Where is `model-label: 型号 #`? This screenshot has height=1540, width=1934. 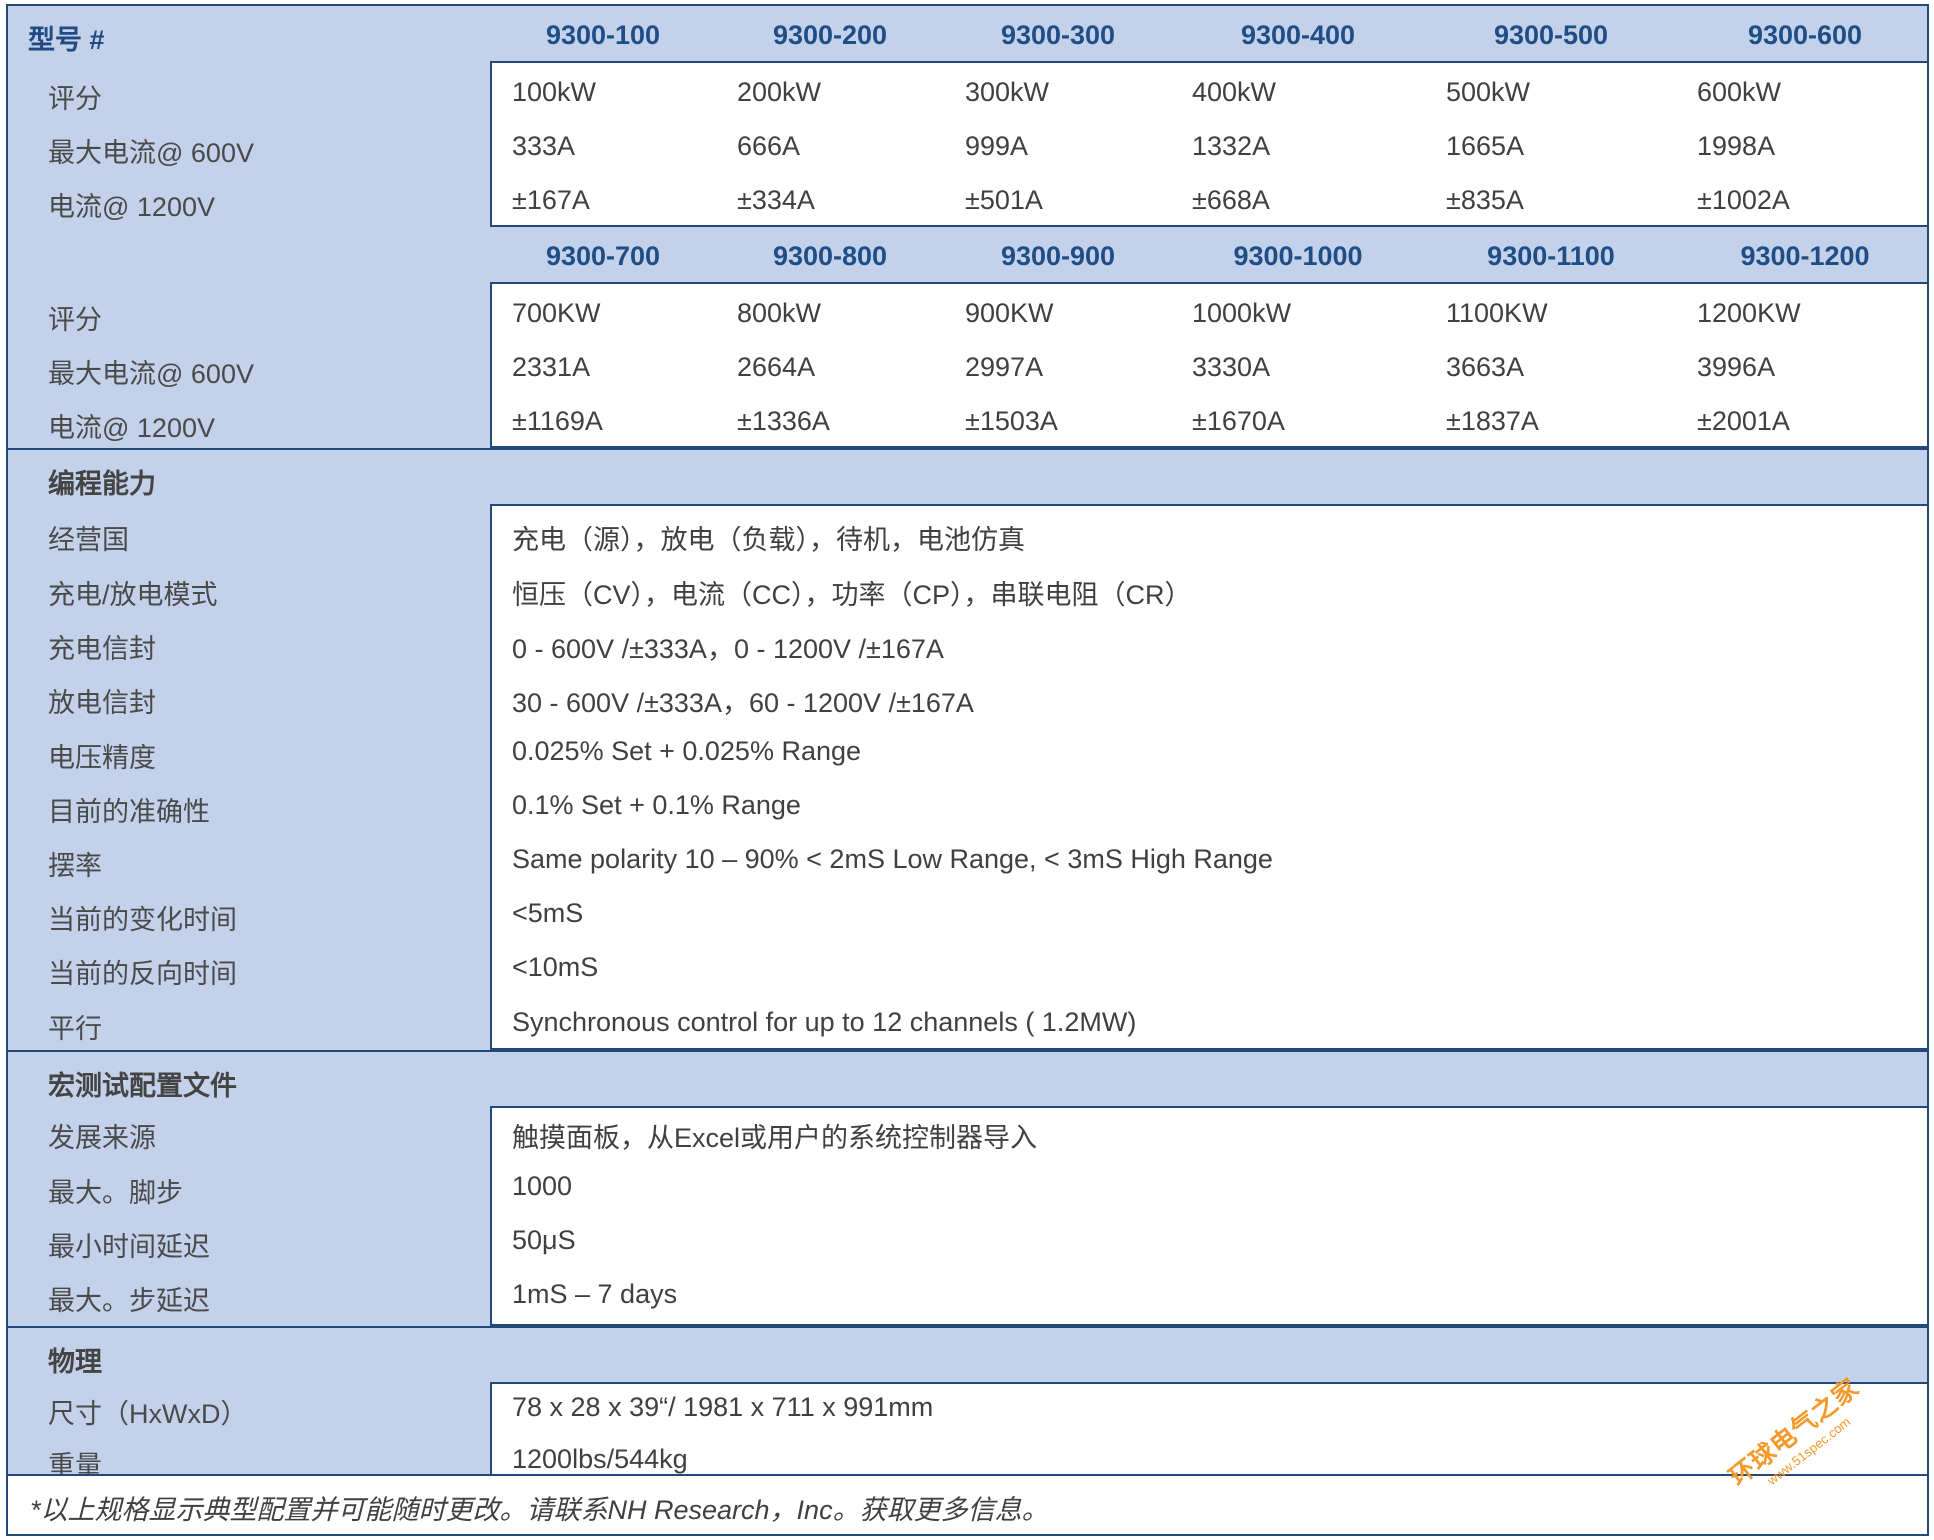 model-label: 型号 # is located at coordinates (66, 40).